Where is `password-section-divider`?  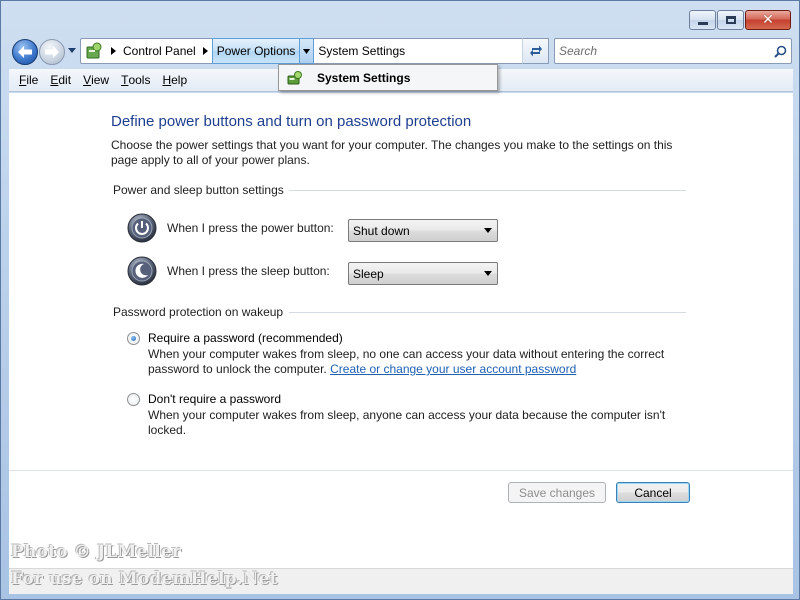 password-section-divider is located at coordinates (487, 312).